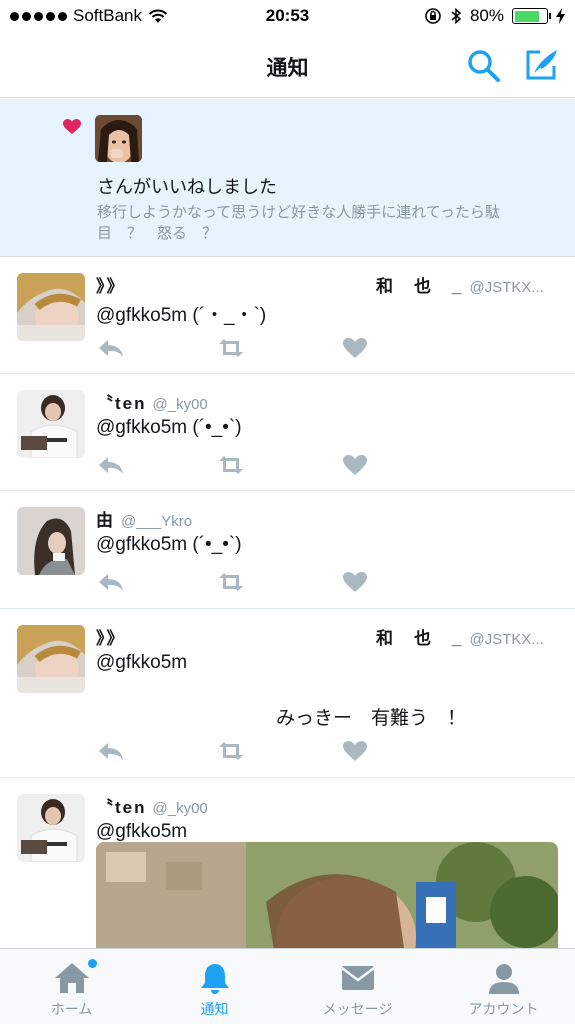  I want to click on tweet-text-line2: みっきー 有難う ！, so click(371, 718).